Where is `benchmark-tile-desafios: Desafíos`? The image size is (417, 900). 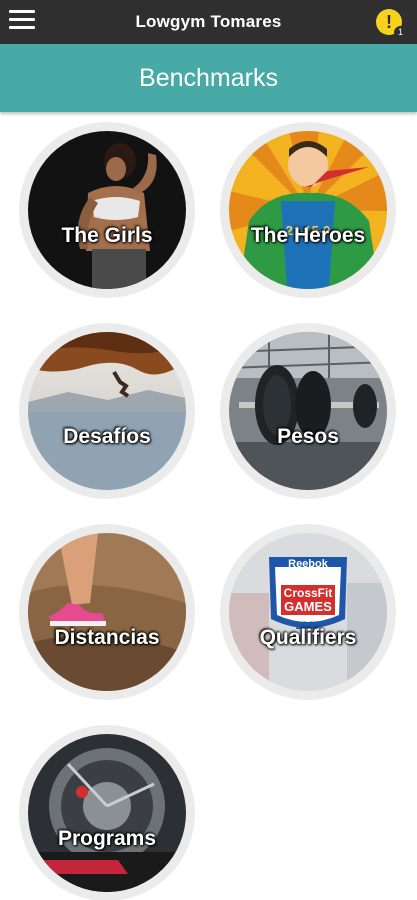
benchmark-tile-desafios: Desafíos is located at coordinates (107, 411).